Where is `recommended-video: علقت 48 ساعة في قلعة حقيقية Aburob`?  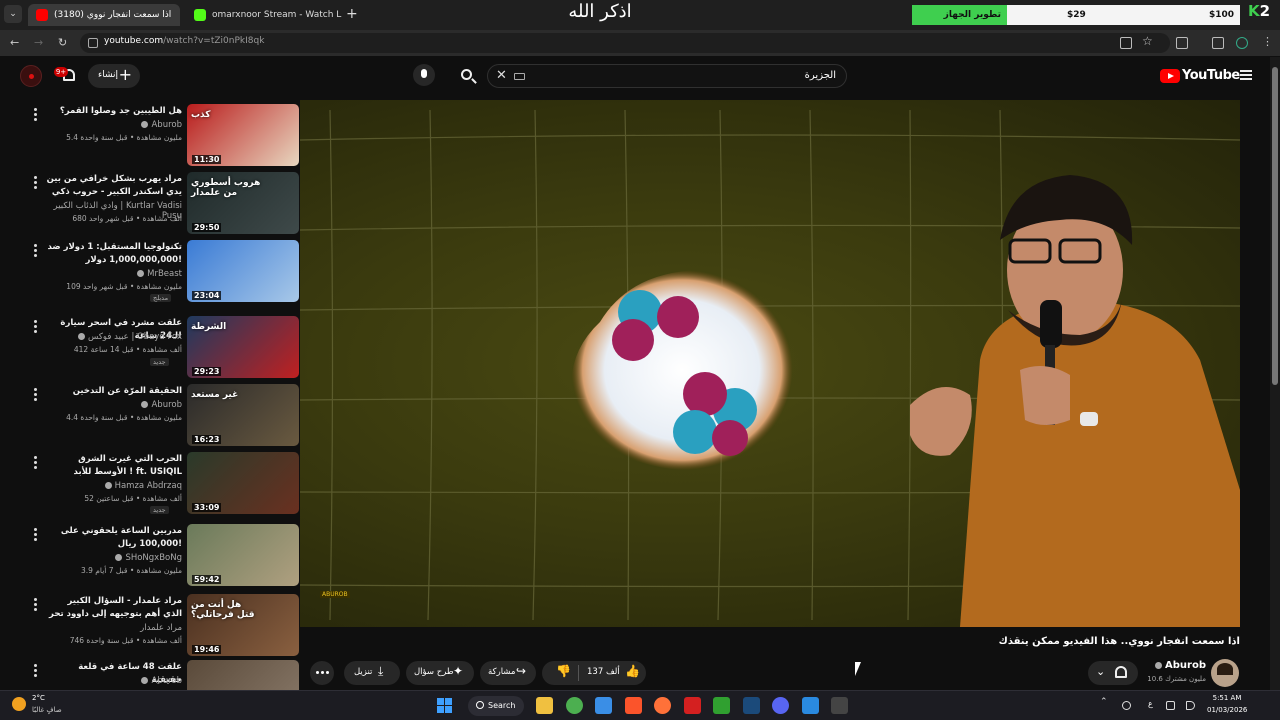 recommended-video: علقت 48 ساعة في قلعة حقيقية Aburob is located at coordinates (152, 674).